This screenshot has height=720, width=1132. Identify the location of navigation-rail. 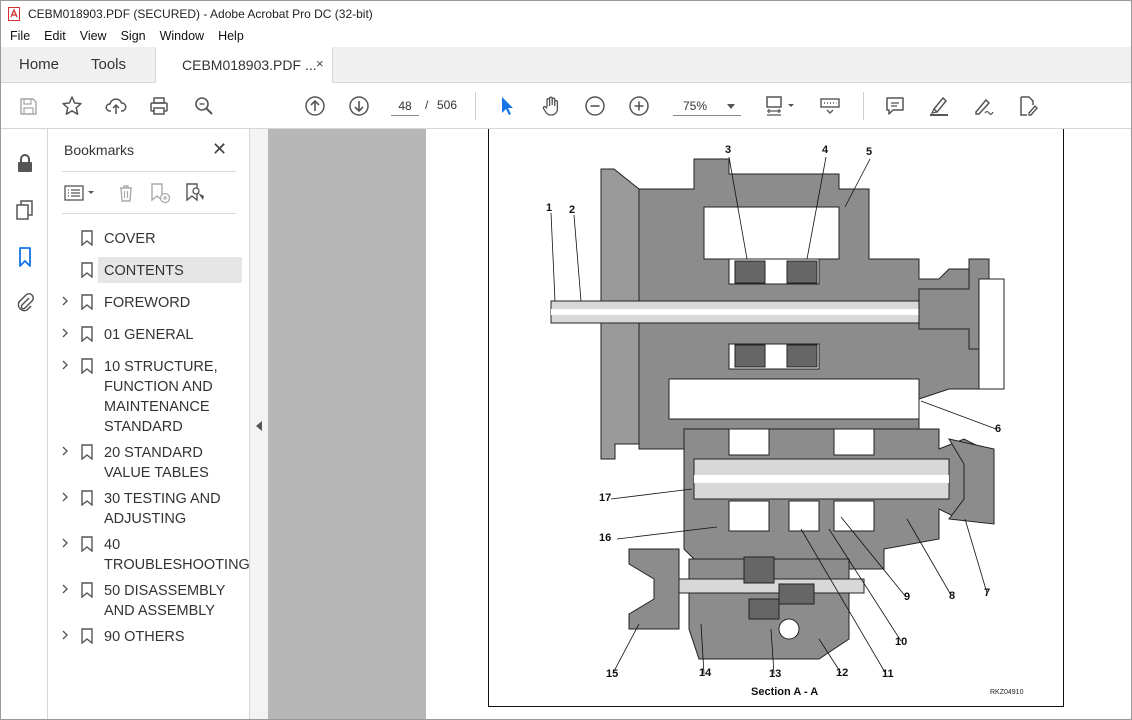
(24, 424).